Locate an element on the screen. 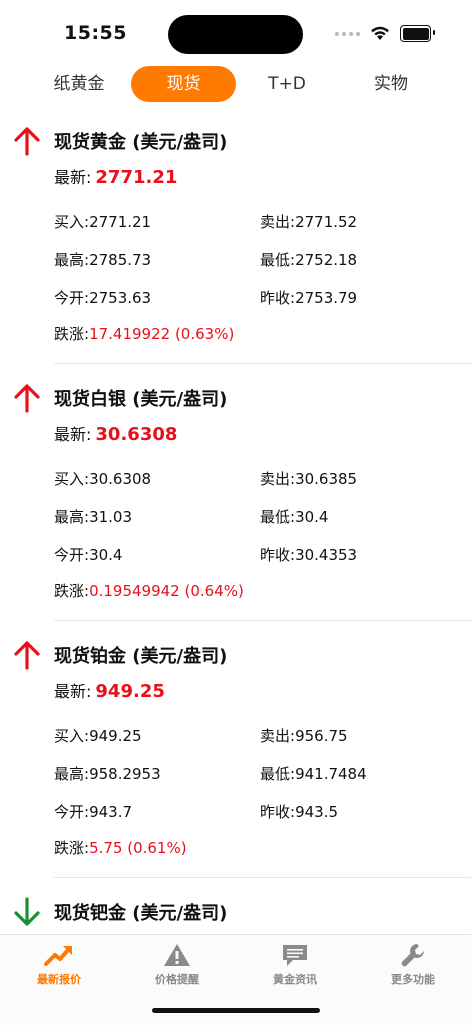 The height and width of the screenshot is (1025, 471). market-tabs: 纸黄金 现货 T+D 实物 is located at coordinates (235, 84).